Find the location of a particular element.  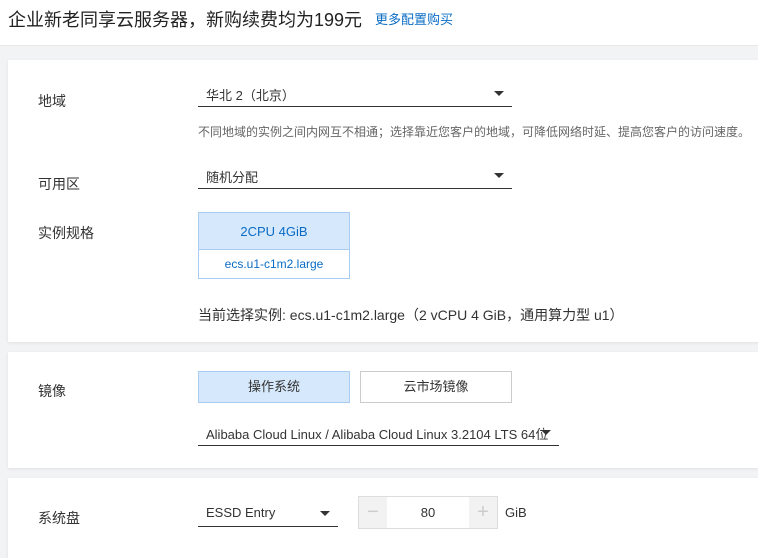

instance-spec-option: 2CPU 4GiB ecs.u1-c1m2.large is located at coordinates (274, 245).